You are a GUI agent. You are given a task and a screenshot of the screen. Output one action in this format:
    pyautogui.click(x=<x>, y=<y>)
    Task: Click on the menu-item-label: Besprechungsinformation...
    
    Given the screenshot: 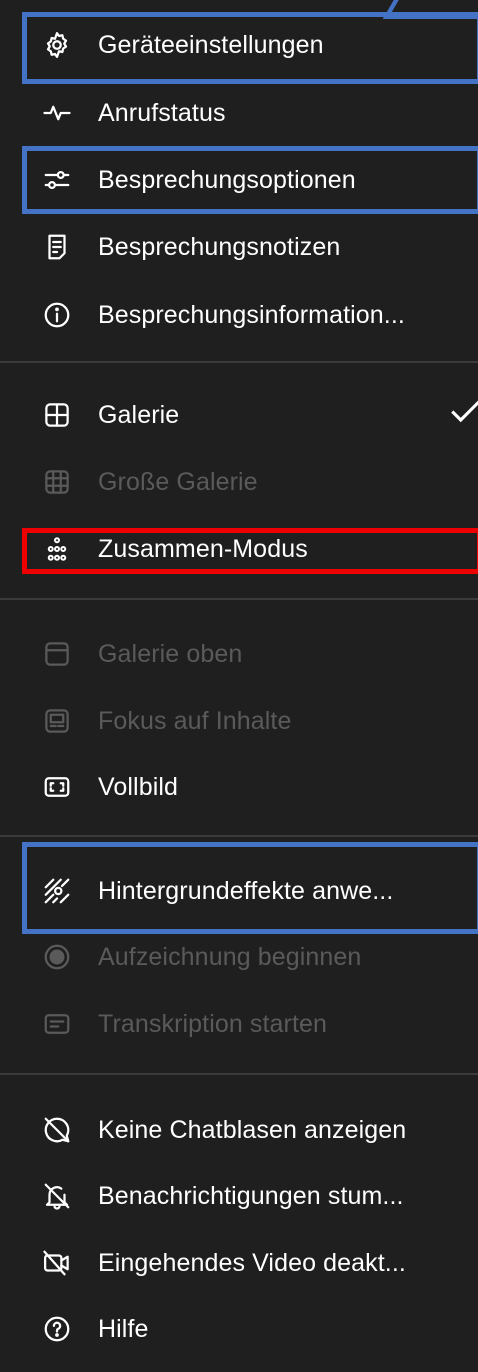 What is the action you would take?
    pyautogui.click(x=251, y=314)
    